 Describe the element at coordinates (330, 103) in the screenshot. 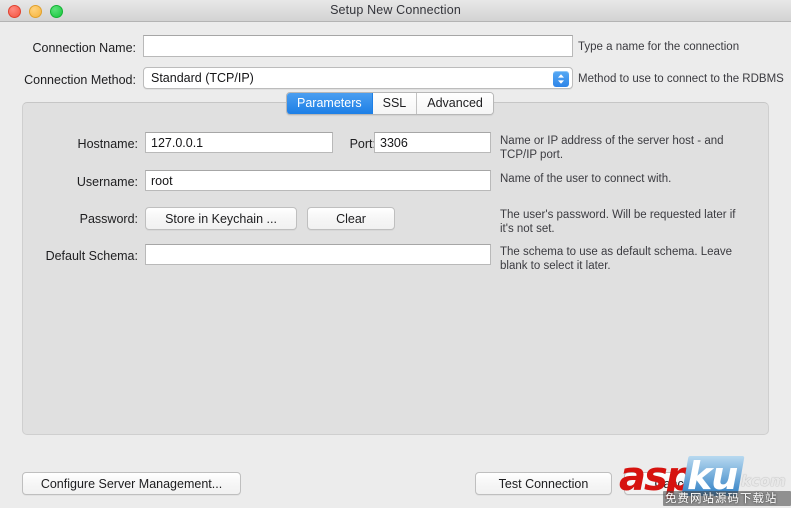

I see `tab-parameters: Parameters` at that location.